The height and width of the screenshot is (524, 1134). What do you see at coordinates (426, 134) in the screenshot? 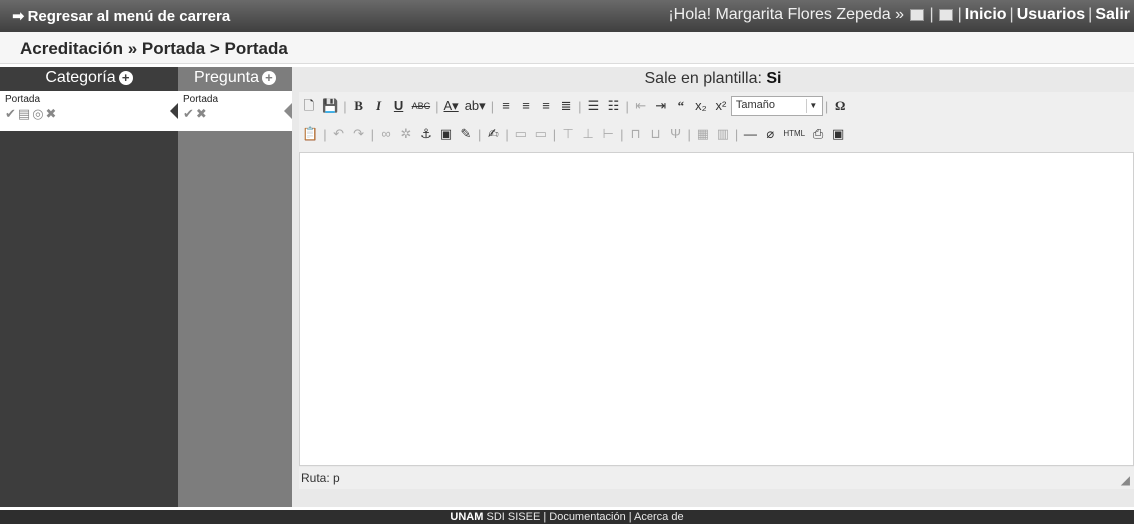
I see `anchor-icon: ⚓` at bounding box center [426, 134].